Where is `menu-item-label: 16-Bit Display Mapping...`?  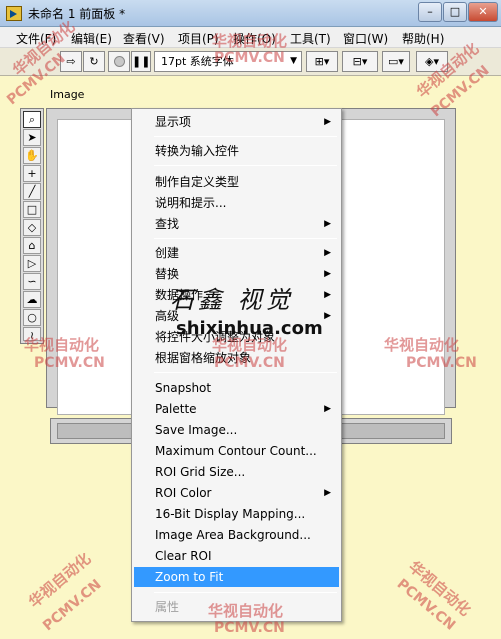 menu-item-label: 16-Bit Display Mapping... is located at coordinates (230, 514).